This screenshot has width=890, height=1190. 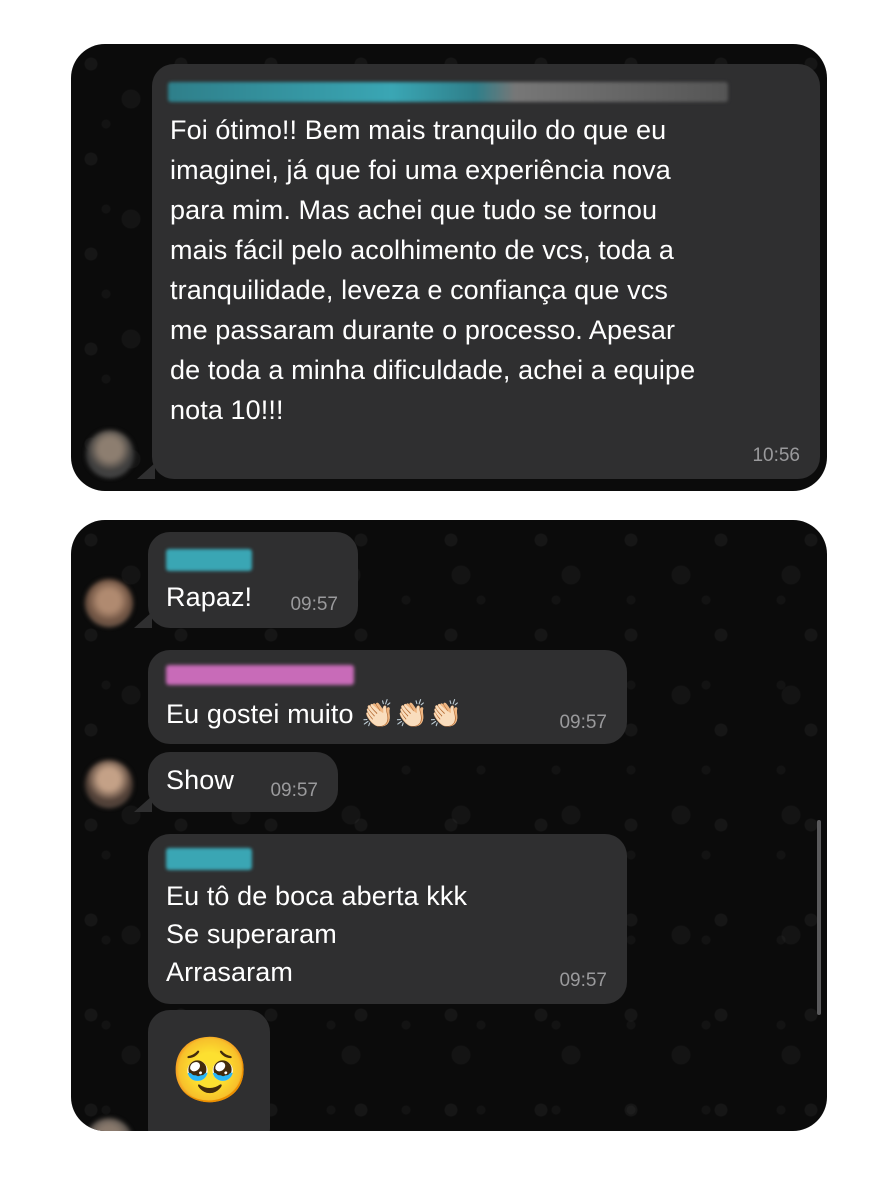 What do you see at coordinates (253, 580) in the screenshot?
I see `message-bubble: Rapaz! 09:57` at bounding box center [253, 580].